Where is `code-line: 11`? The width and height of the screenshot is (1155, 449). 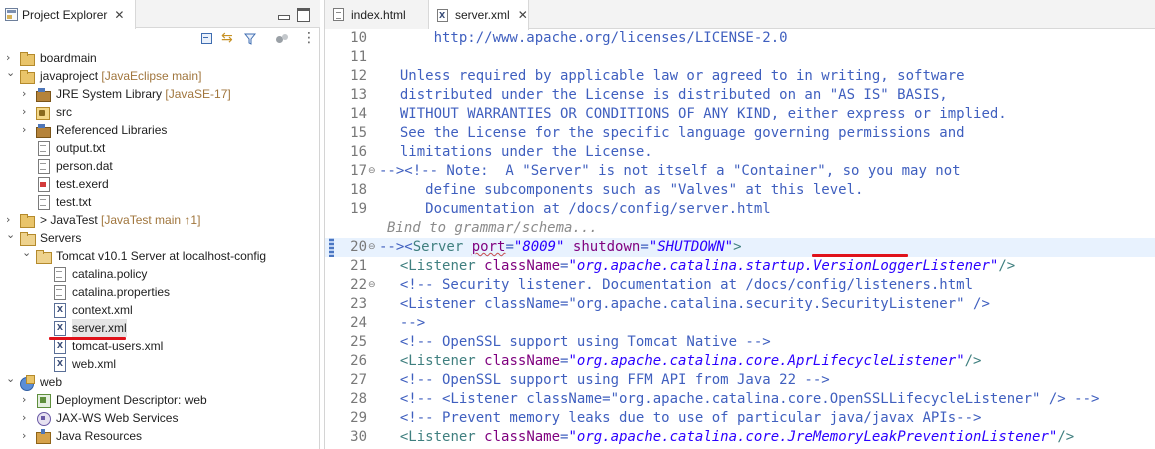 code-line: 11 is located at coordinates (740, 57).